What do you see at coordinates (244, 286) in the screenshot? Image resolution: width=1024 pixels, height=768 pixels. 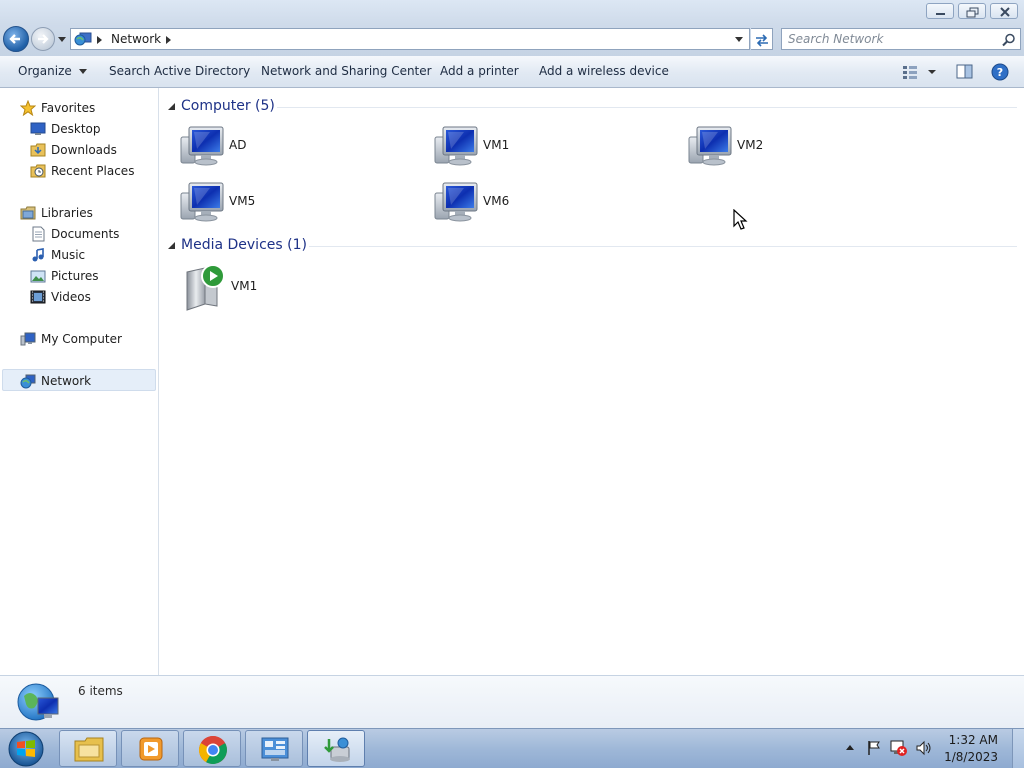 I see `media-device-label: VM1` at bounding box center [244, 286].